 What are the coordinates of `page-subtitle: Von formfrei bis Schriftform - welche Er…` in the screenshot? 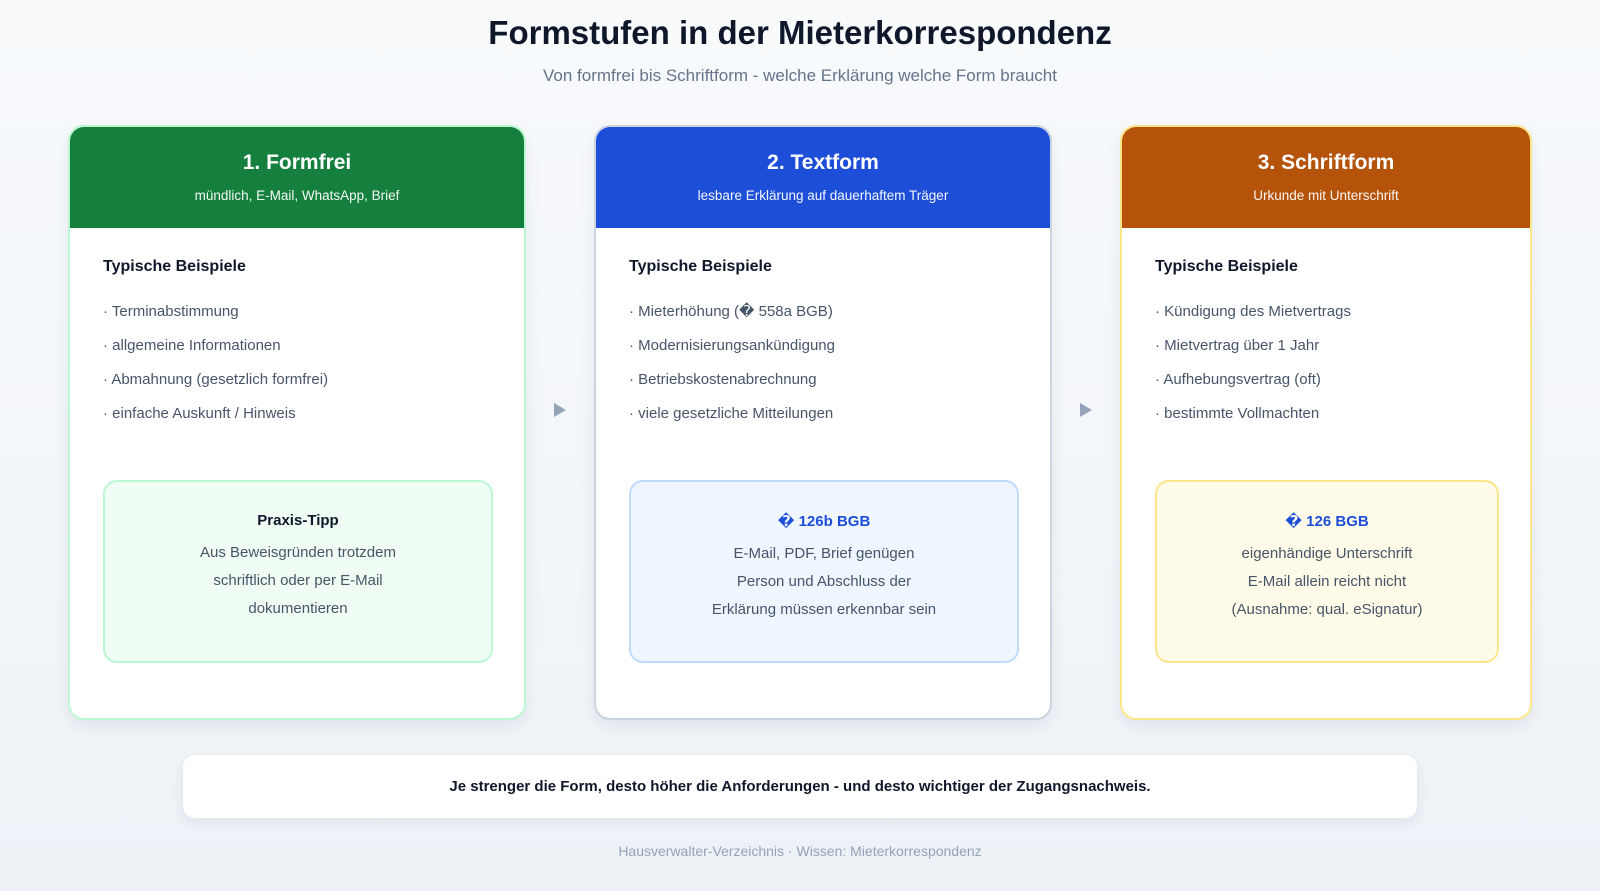 It's located at (800, 75).